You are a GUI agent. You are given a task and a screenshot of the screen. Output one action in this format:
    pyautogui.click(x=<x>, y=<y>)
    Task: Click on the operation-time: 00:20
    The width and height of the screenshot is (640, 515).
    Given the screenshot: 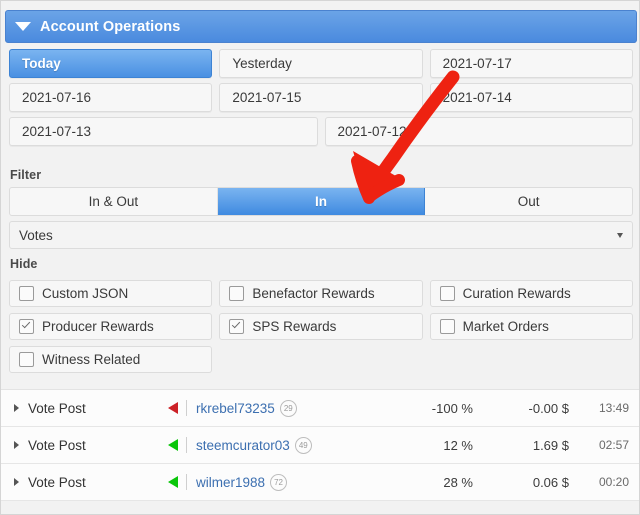 What is the action you would take?
    pyautogui.click(x=613, y=482)
    